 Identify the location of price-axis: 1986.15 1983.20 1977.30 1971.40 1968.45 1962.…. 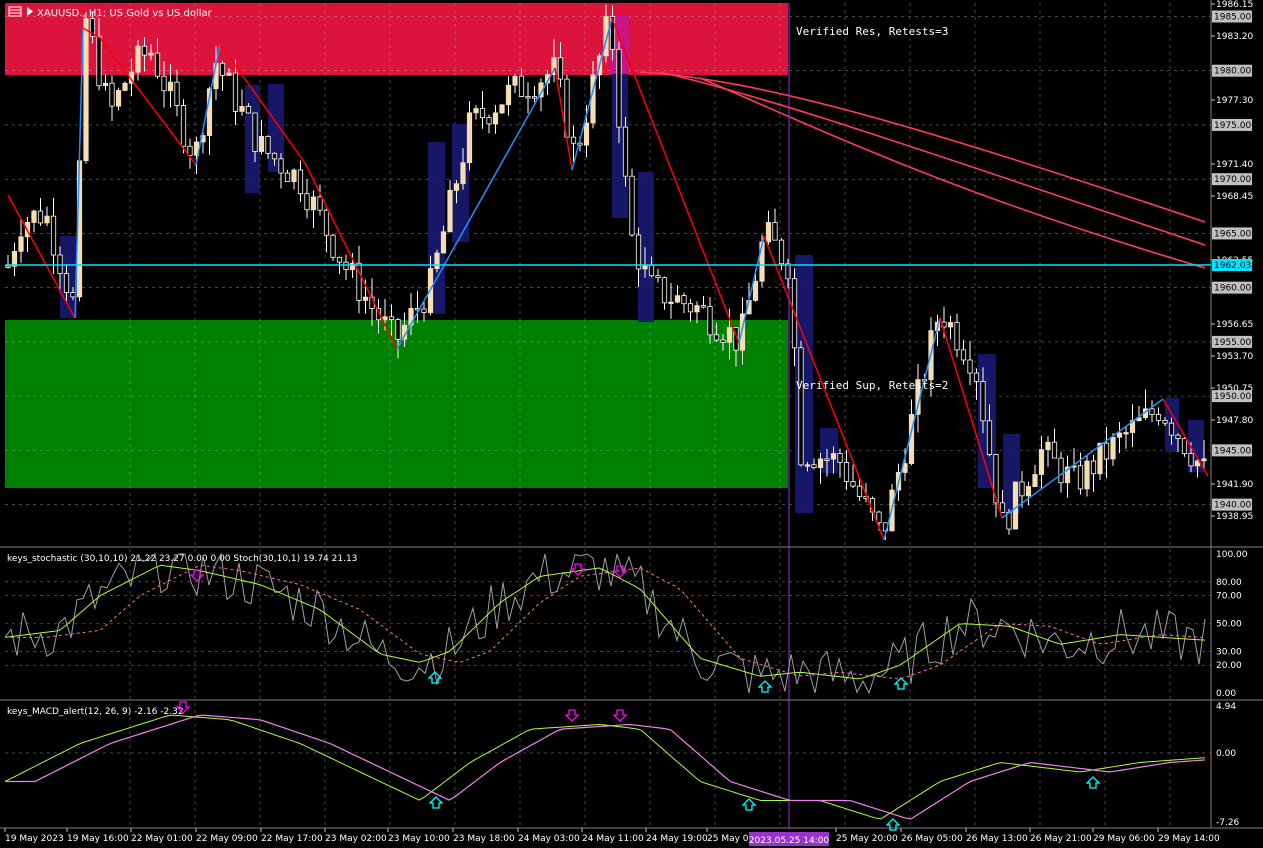
(1232, 261).